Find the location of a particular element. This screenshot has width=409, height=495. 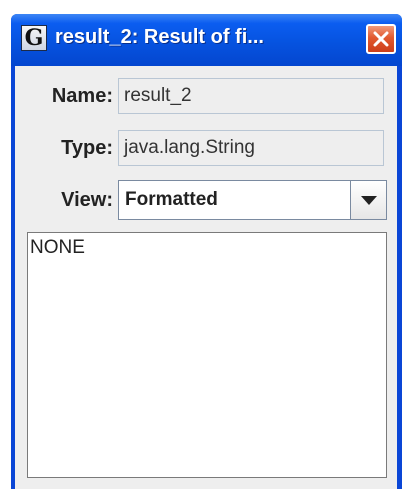

type-label: Type: is located at coordinates (87, 148).